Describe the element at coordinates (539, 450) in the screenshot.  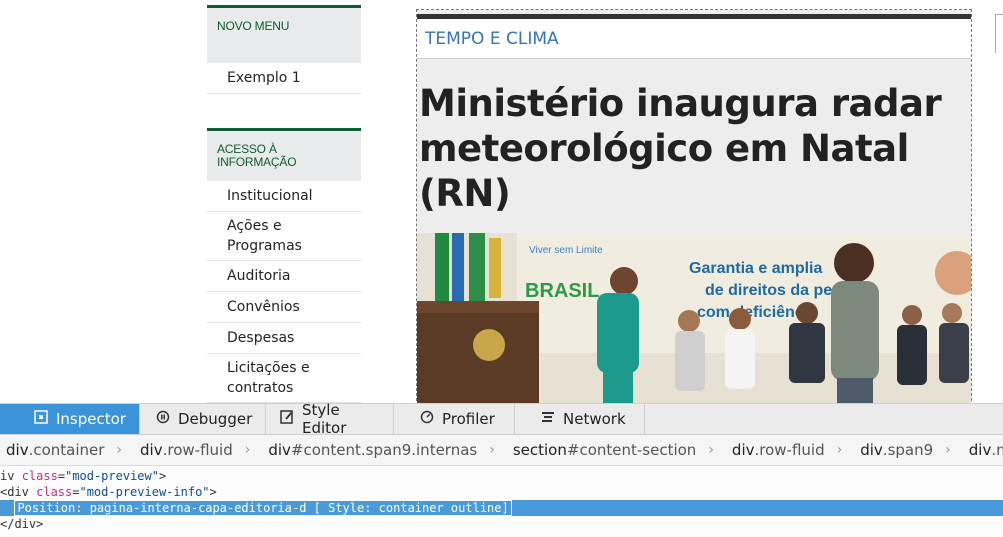
I see `crumb-tag: section` at that location.